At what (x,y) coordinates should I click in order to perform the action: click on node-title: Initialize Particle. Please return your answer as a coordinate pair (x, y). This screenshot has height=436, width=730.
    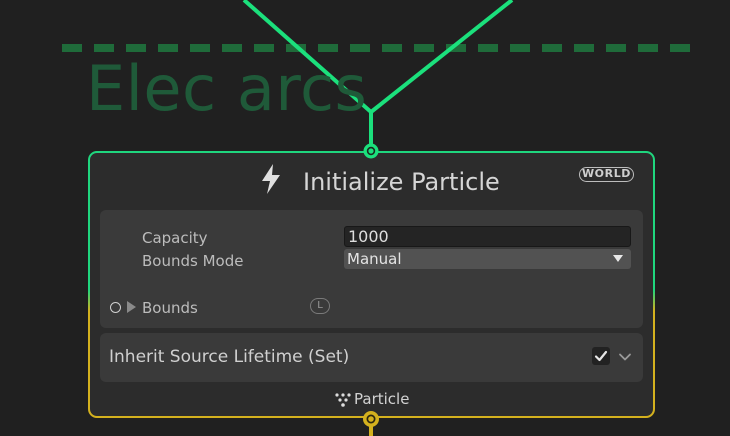
    Looking at the image, I should click on (401, 182).